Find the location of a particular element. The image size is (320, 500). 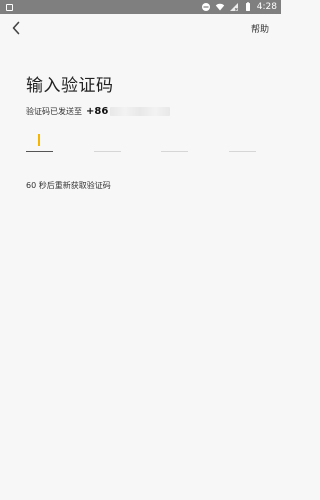

status-bar: 4:28 is located at coordinates (140, 7).